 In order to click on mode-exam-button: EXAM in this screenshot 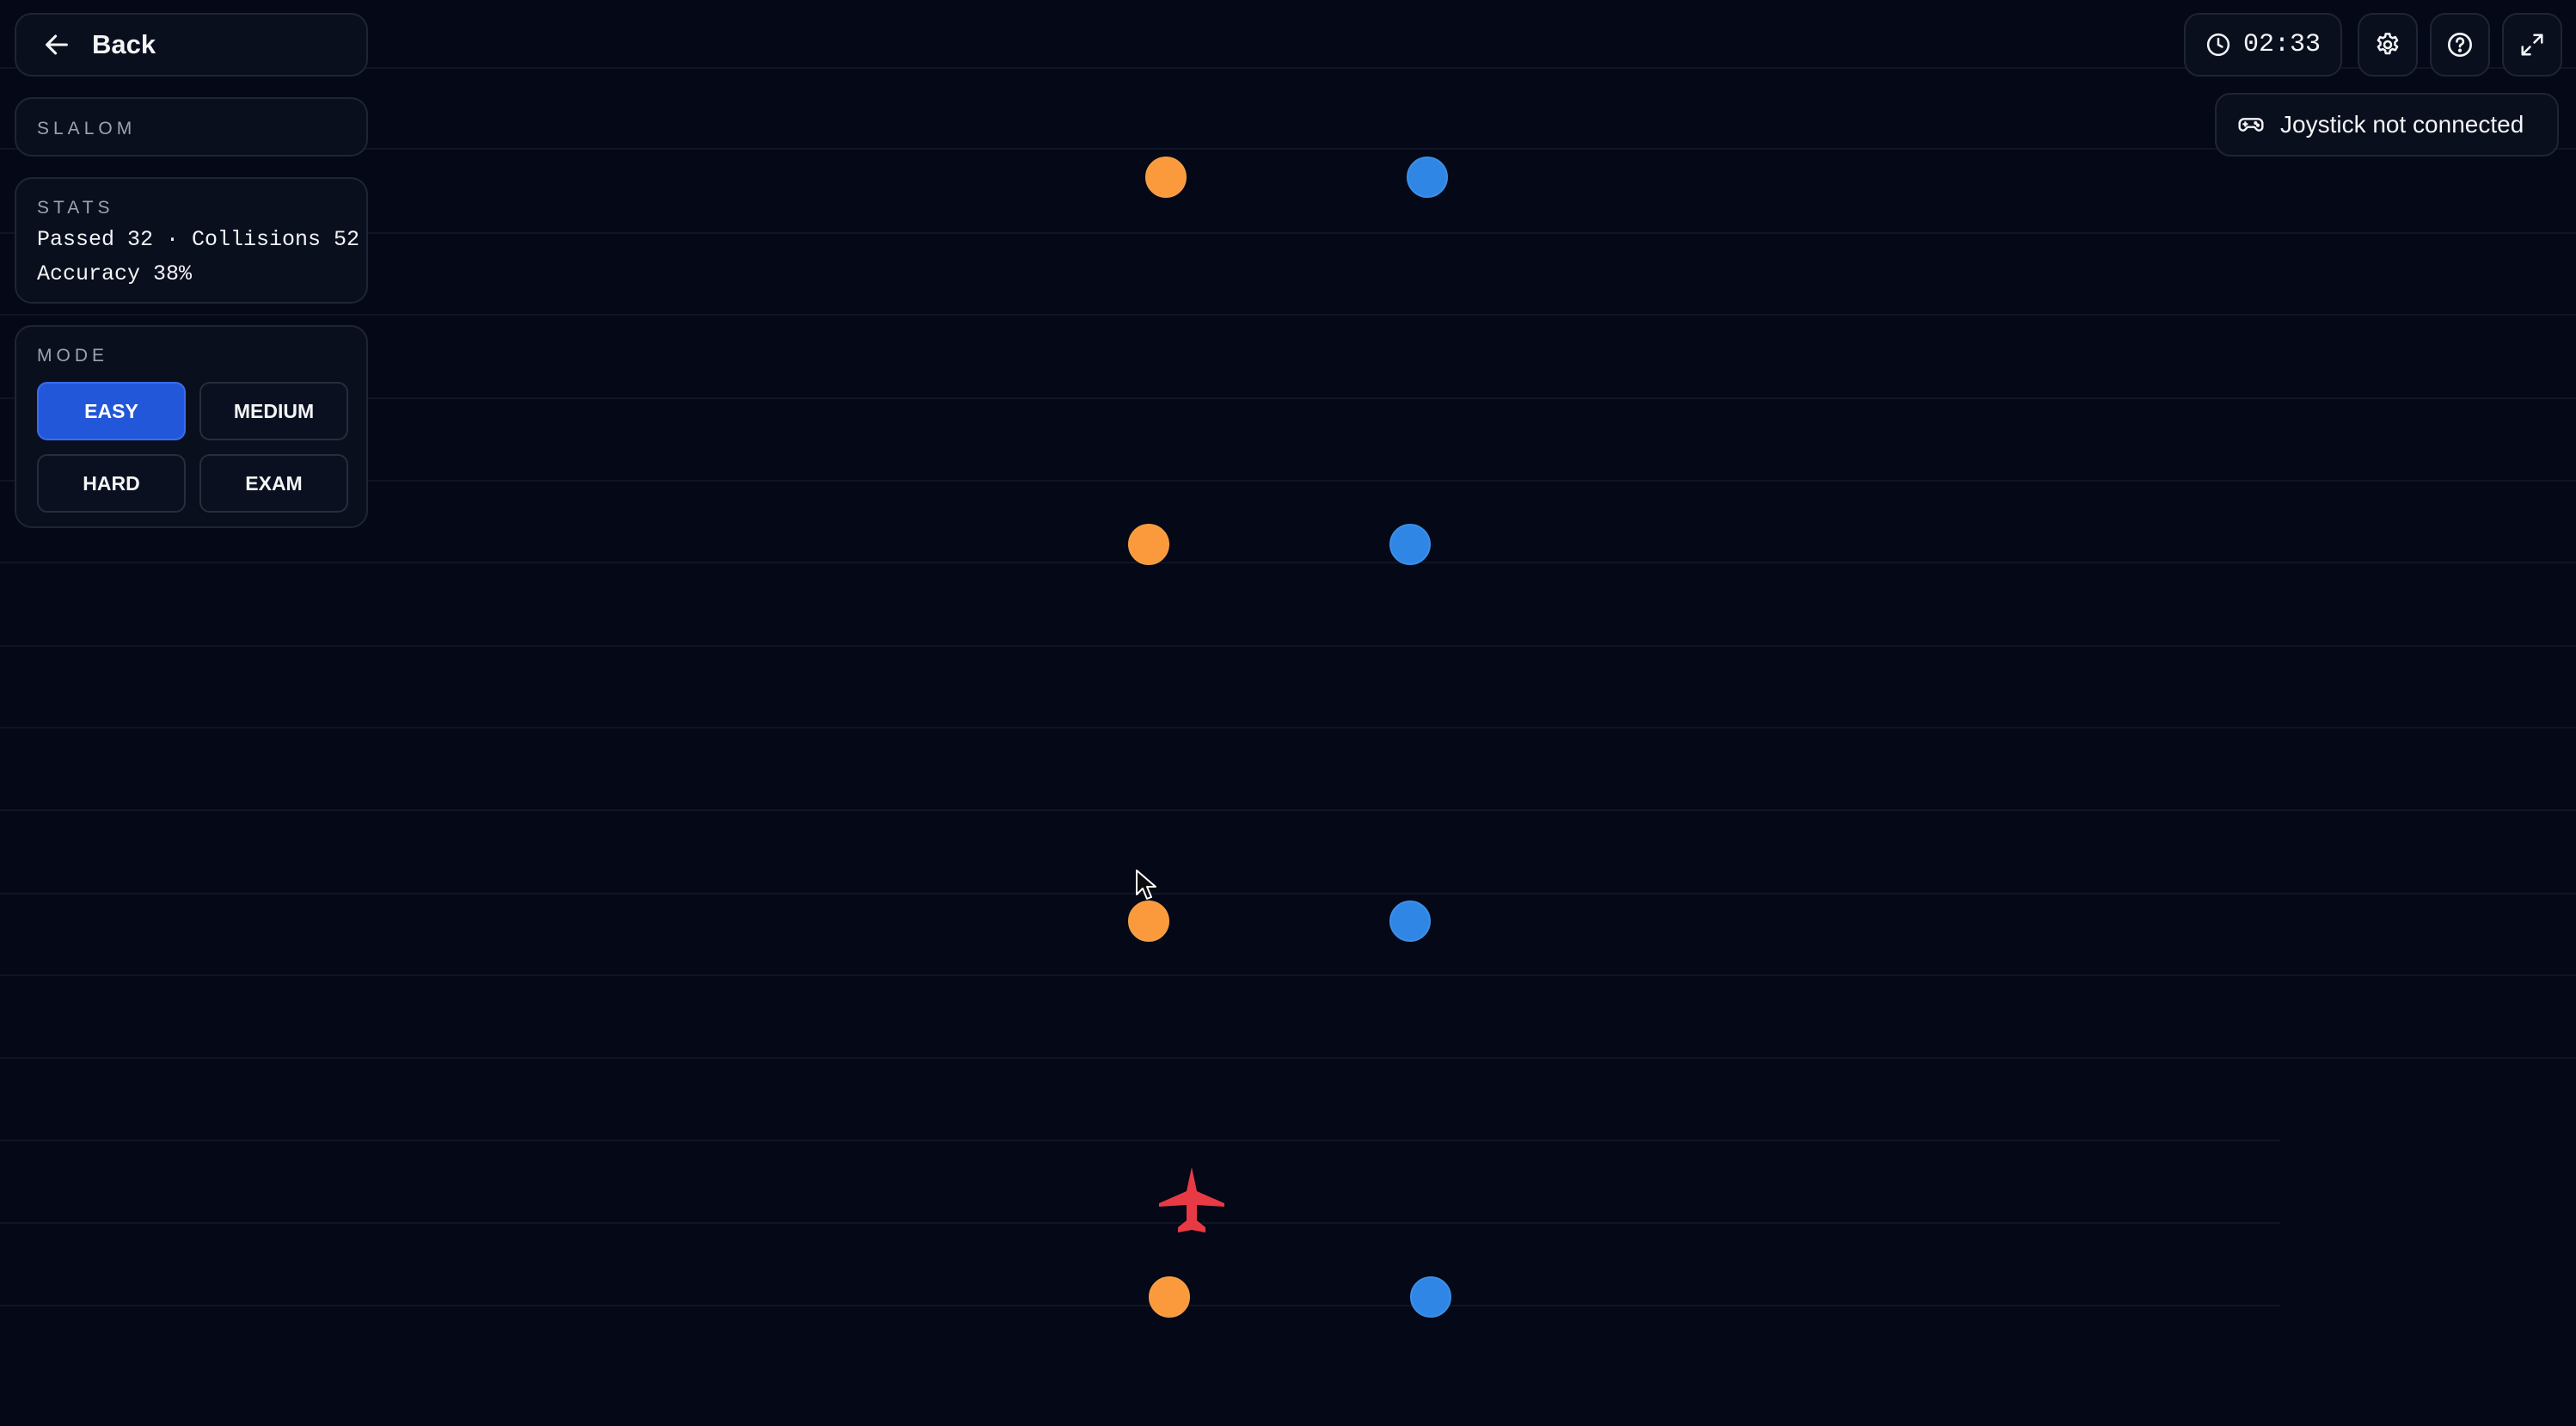, I will do `click(273, 484)`.